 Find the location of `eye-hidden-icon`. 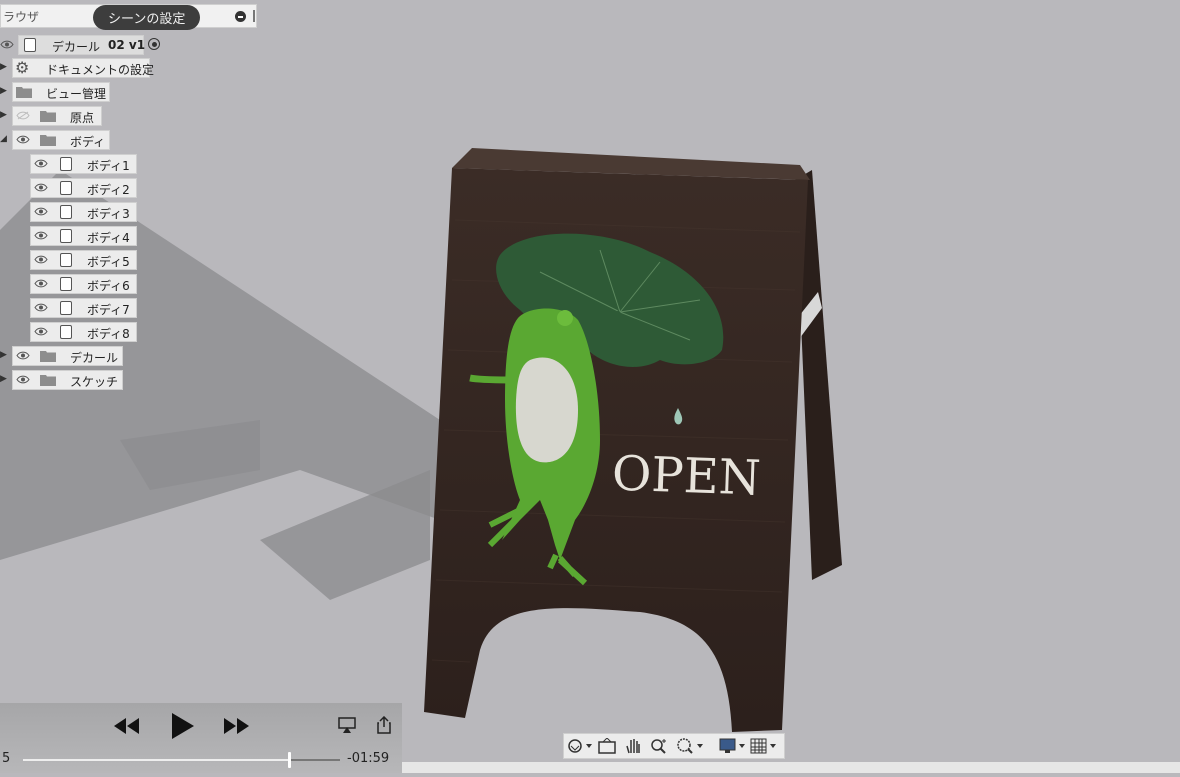

eye-hidden-icon is located at coordinates (23, 115).